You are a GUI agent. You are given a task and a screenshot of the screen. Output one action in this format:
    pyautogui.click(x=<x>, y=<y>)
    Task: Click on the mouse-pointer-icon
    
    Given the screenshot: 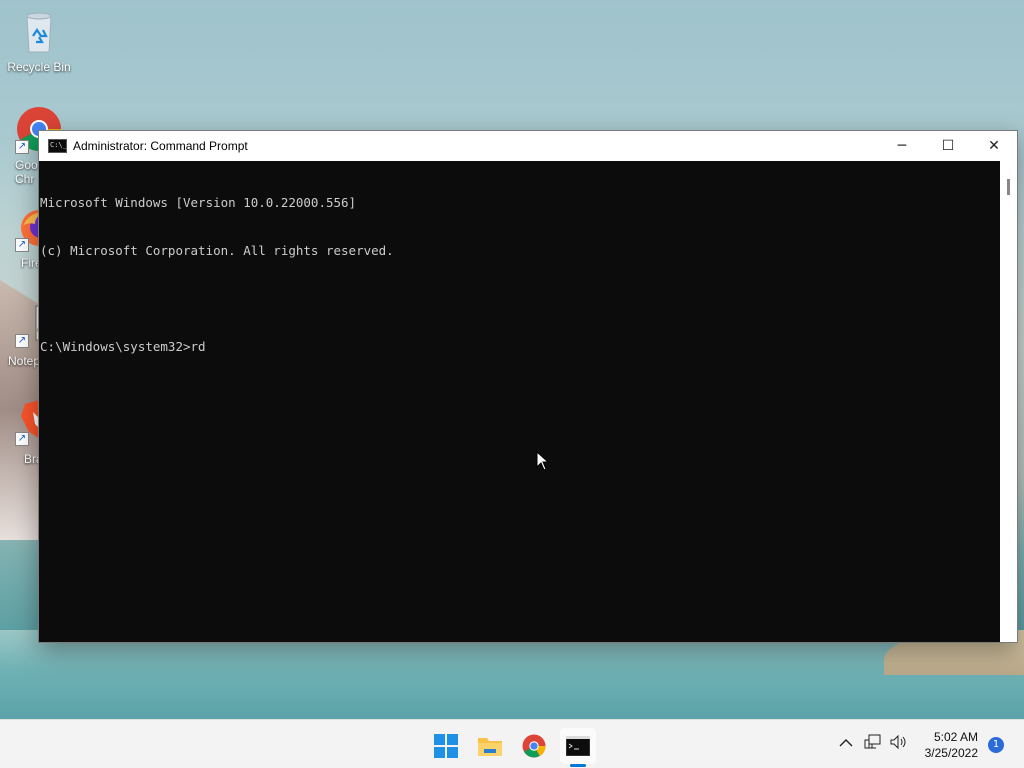 What is the action you would take?
    pyautogui.click(x=543, y=461)
    